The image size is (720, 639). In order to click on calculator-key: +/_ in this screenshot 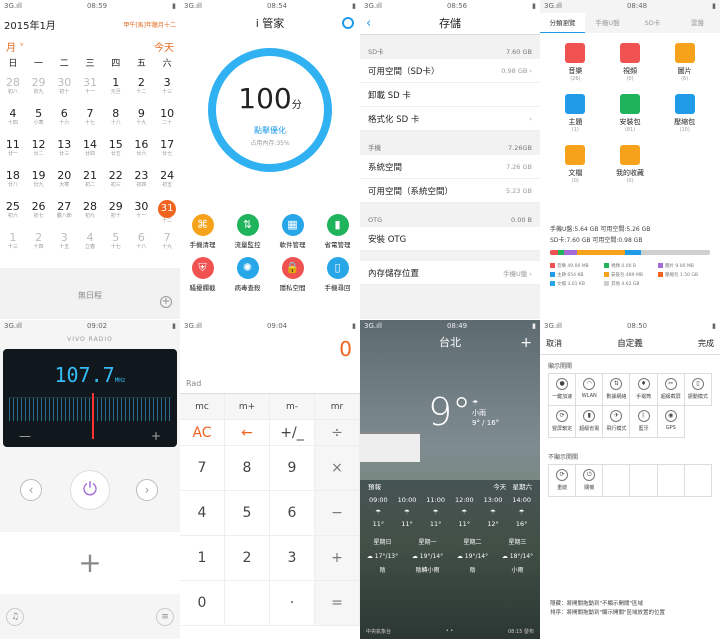, I will do `click(292, 433)`.